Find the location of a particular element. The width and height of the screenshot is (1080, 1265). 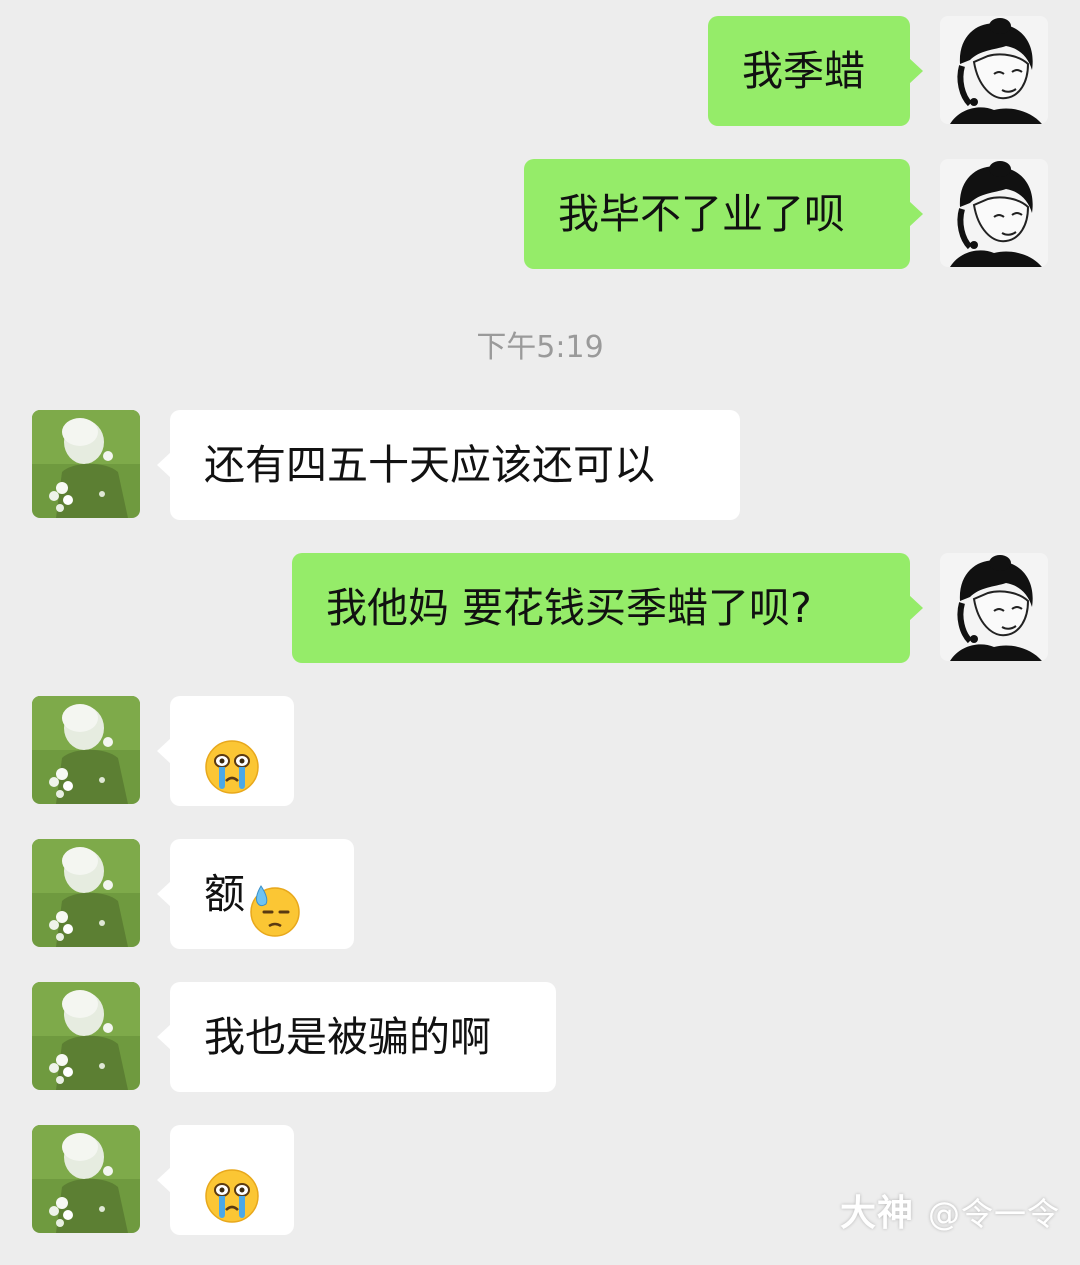

watermark: 大神 @令一令 is located at coordinates (950, 1210).